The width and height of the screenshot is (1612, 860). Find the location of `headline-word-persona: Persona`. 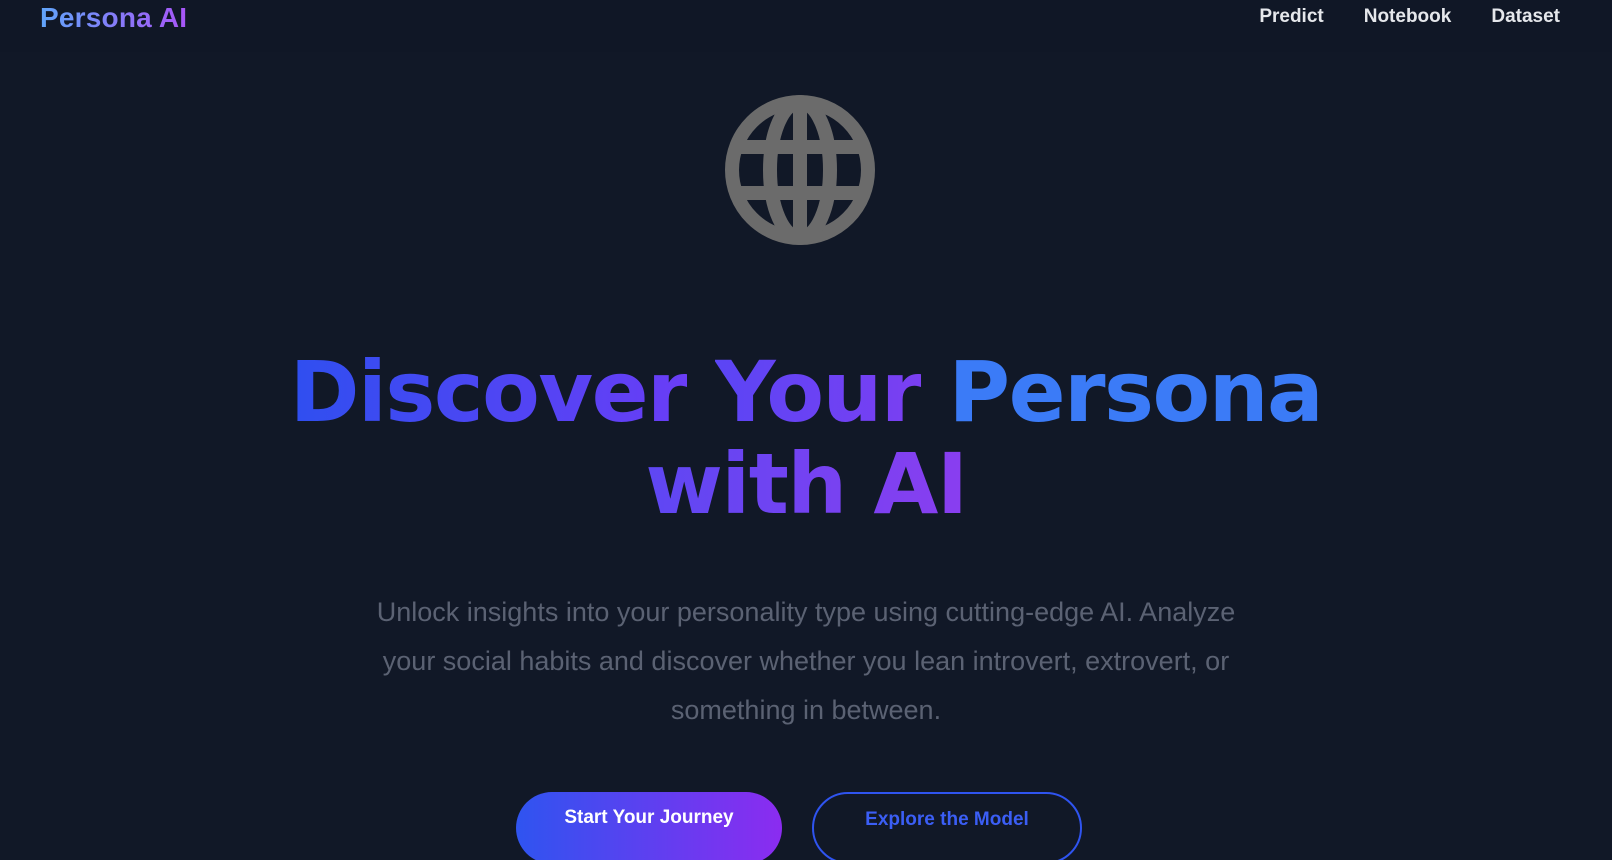

headline-word-persona: Persona is located at coordinates (1136, 392).